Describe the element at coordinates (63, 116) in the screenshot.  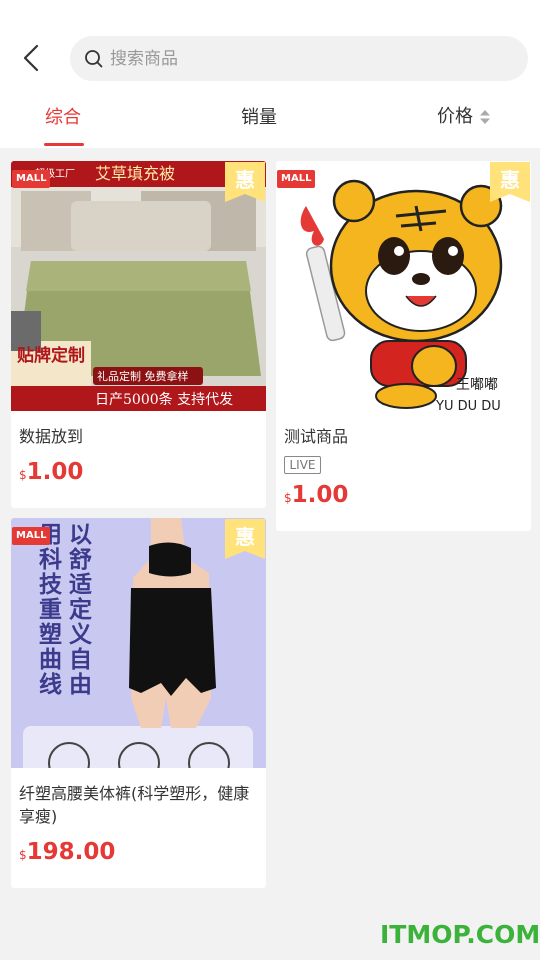
I see `tab-comprehensive: 综合` at that location.